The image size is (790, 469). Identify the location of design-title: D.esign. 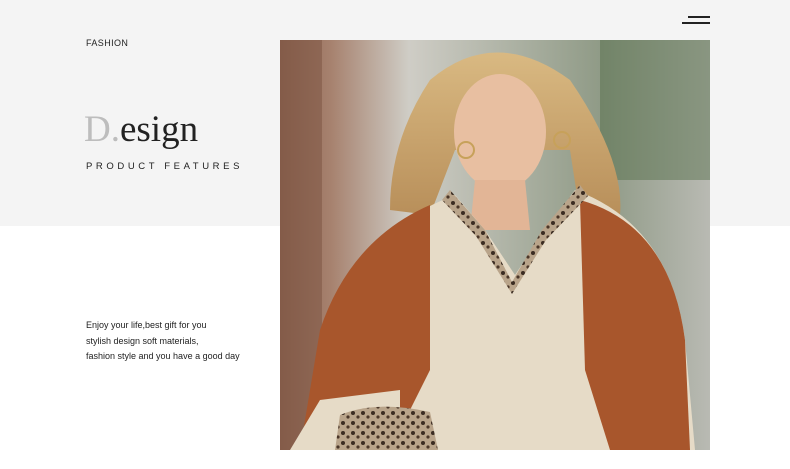
(141, 130).